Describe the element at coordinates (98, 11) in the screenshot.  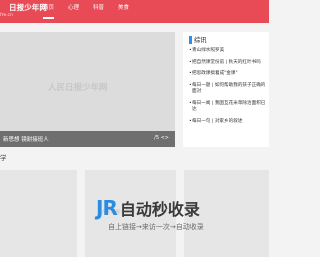
I see `nav-item-science: 科普` at that location.